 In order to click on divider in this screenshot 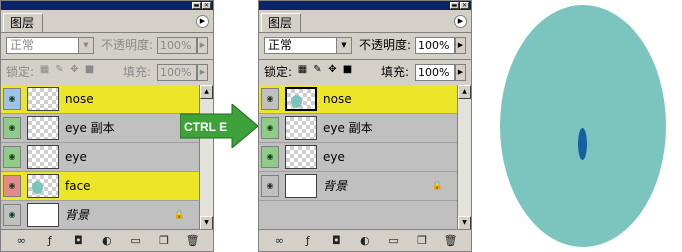, I will do `click(365, 59)`.